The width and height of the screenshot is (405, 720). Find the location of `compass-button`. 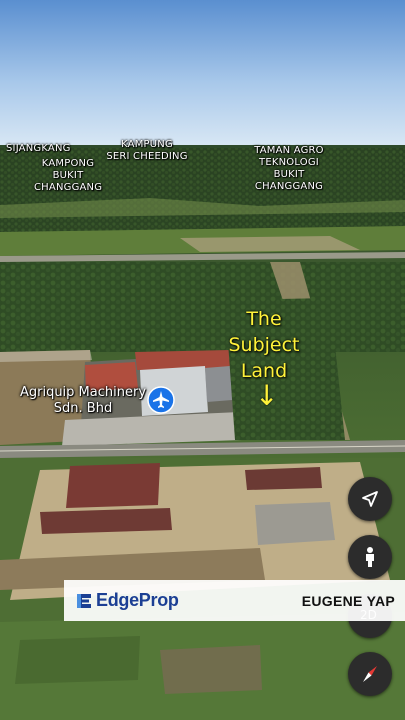

compass-button is located at coordinates (370, 674).